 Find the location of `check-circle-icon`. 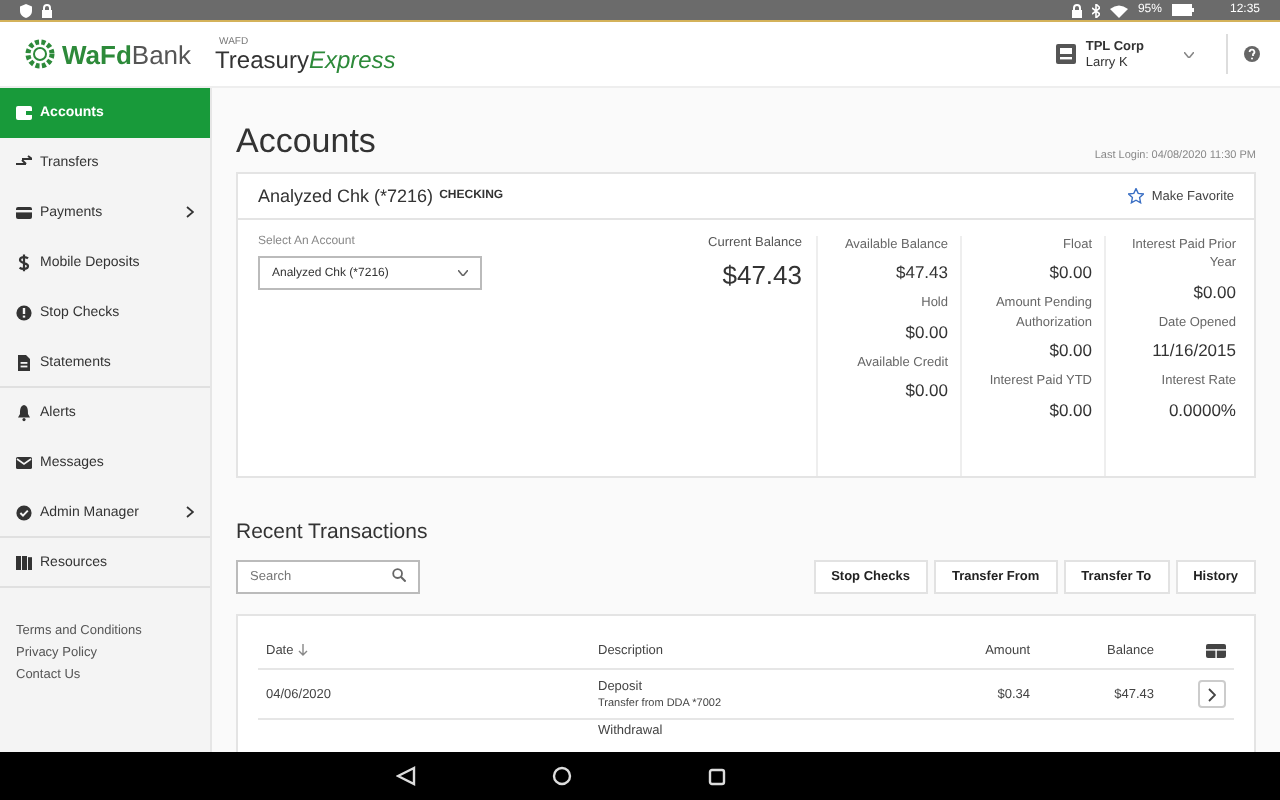

check-circle-icon is located at coordinates (24, 512).